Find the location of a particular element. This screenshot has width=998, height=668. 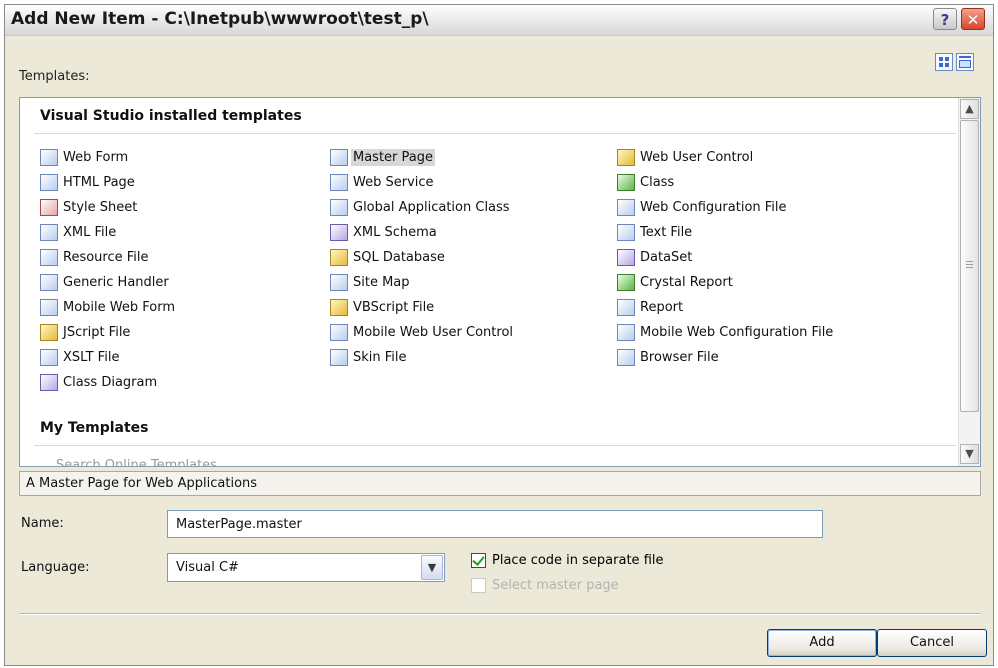

template-item-label: JScript File is located at coordinates (97, 332).